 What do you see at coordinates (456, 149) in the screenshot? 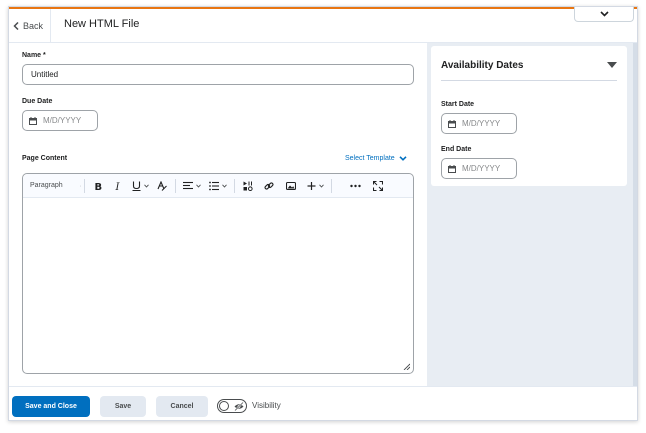
I see `end-date-label: End Date` at bounding box center [456, 149].